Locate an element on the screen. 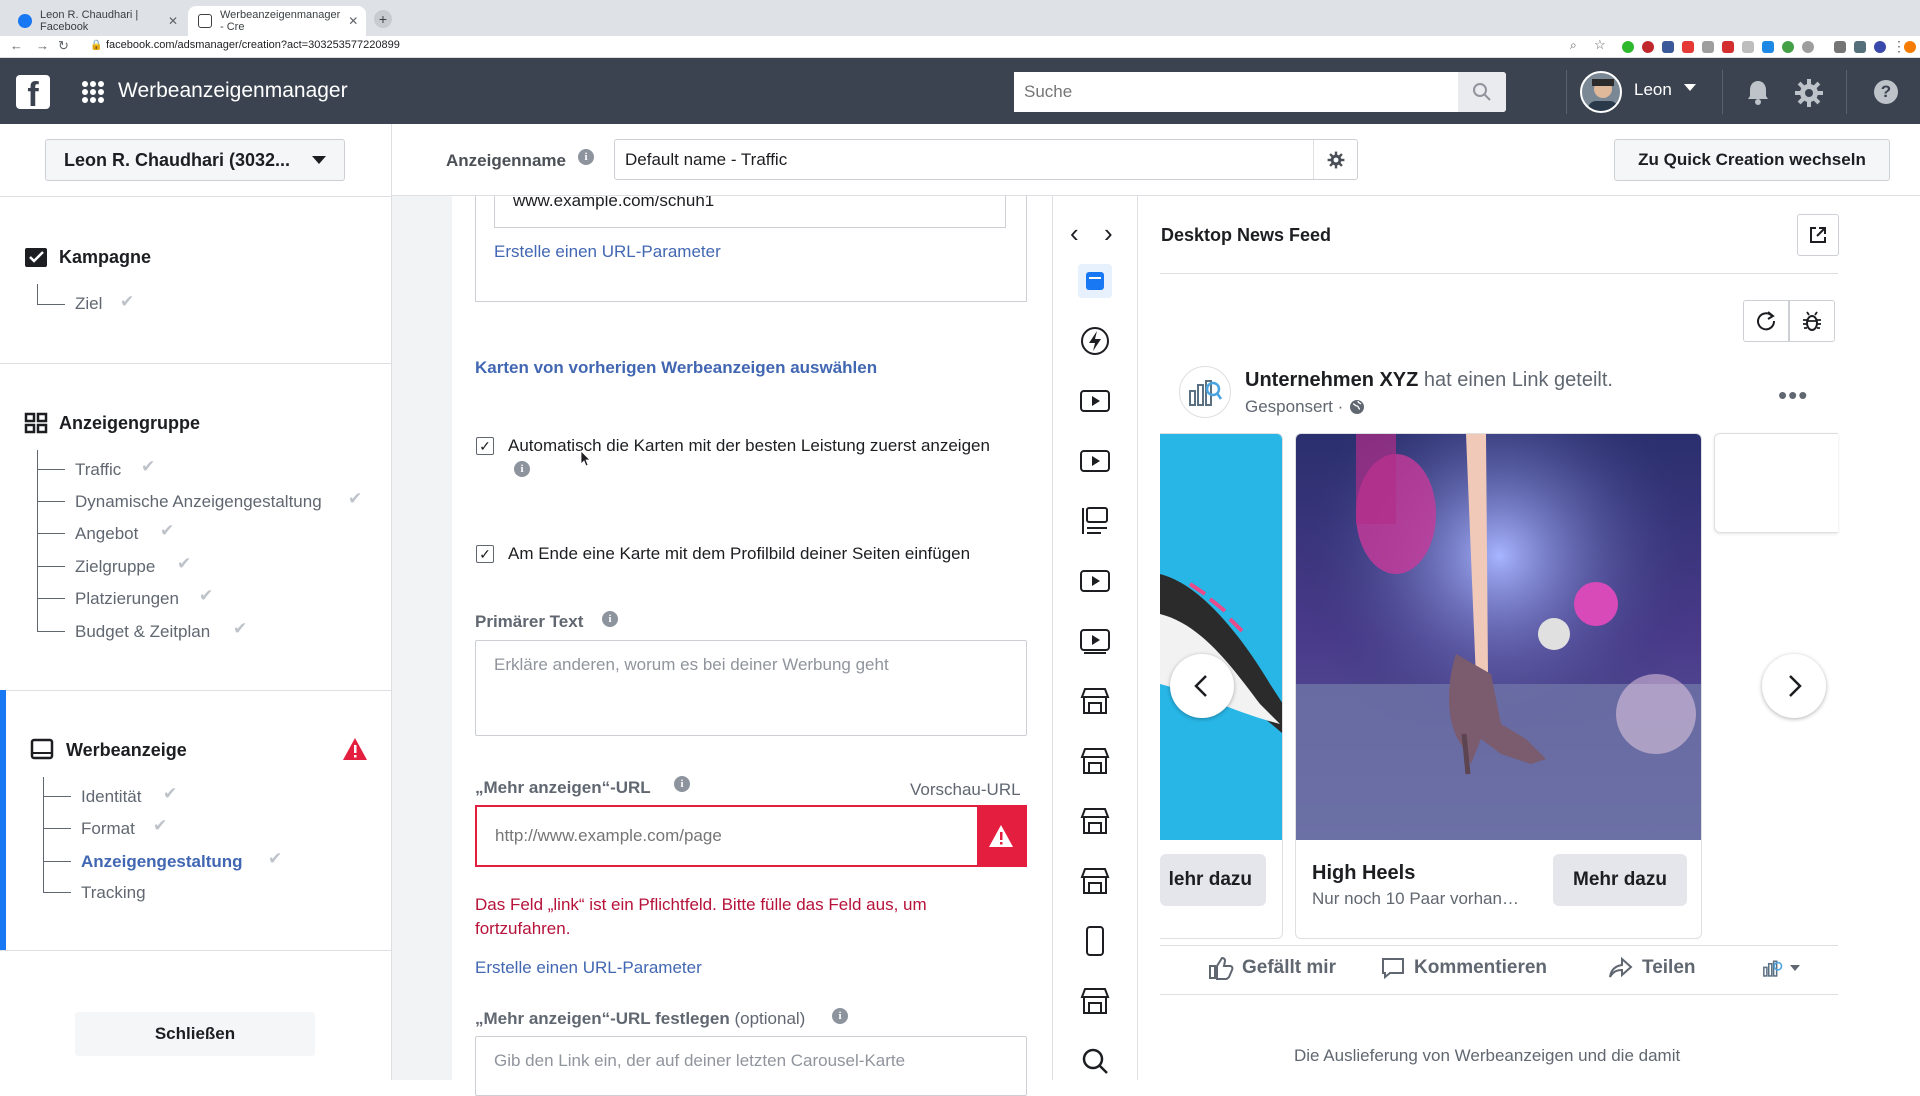  help-icon: ? is located at coordinates (1886, 92).